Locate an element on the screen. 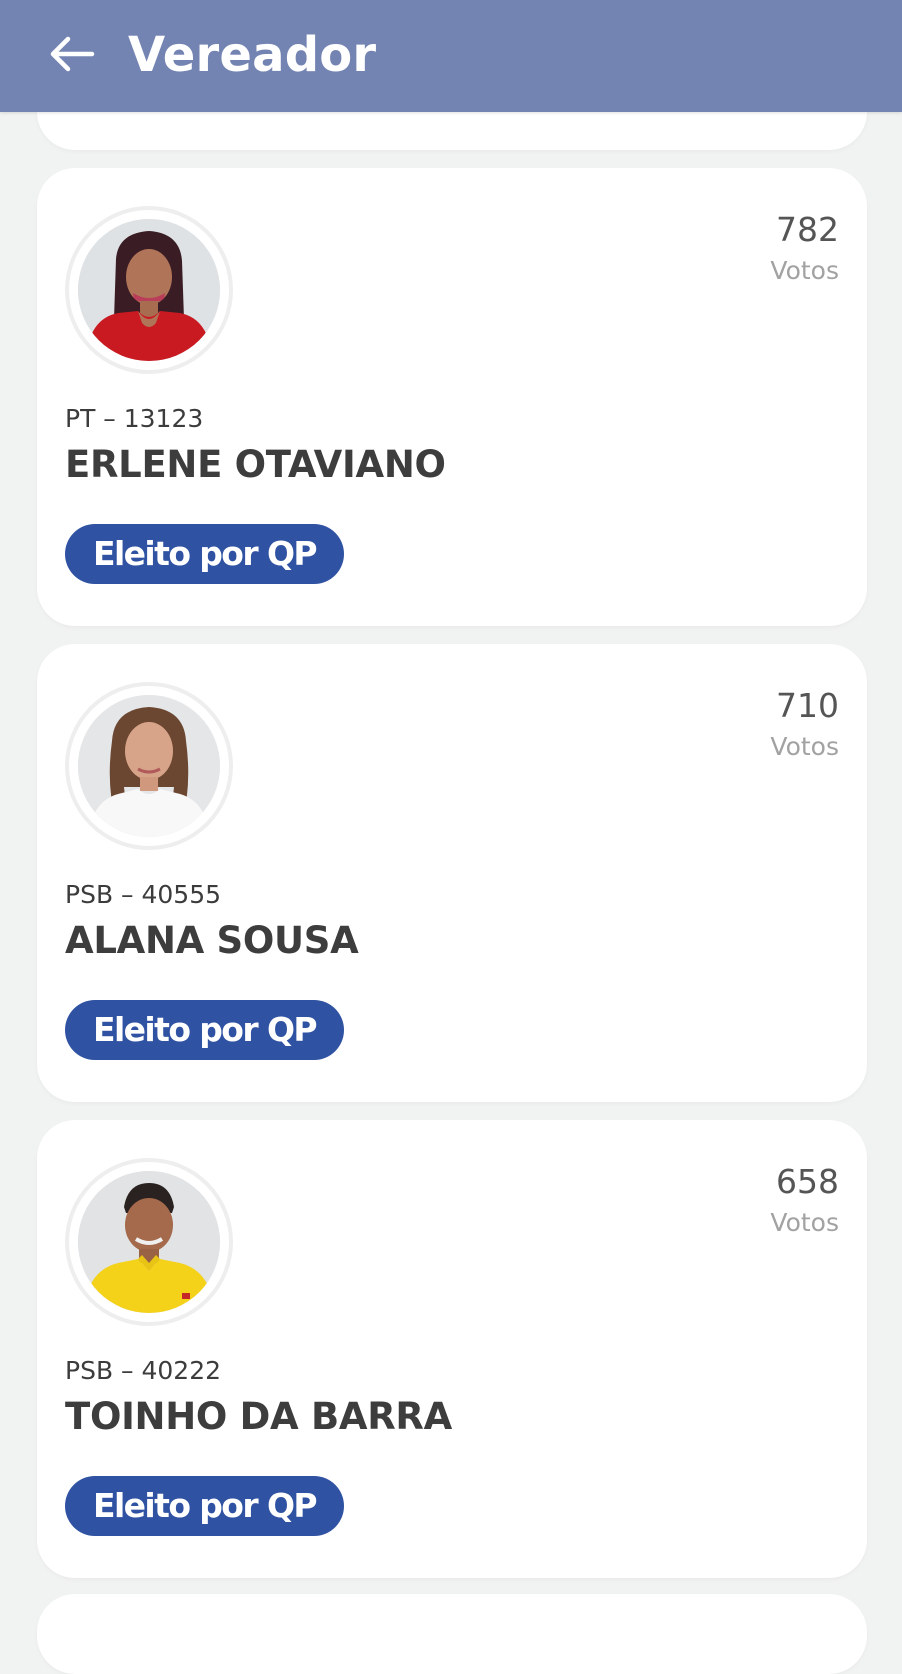 This screenshot has height=1674, width=902. vote-count: 658 is located at coordinates (807, 1181).